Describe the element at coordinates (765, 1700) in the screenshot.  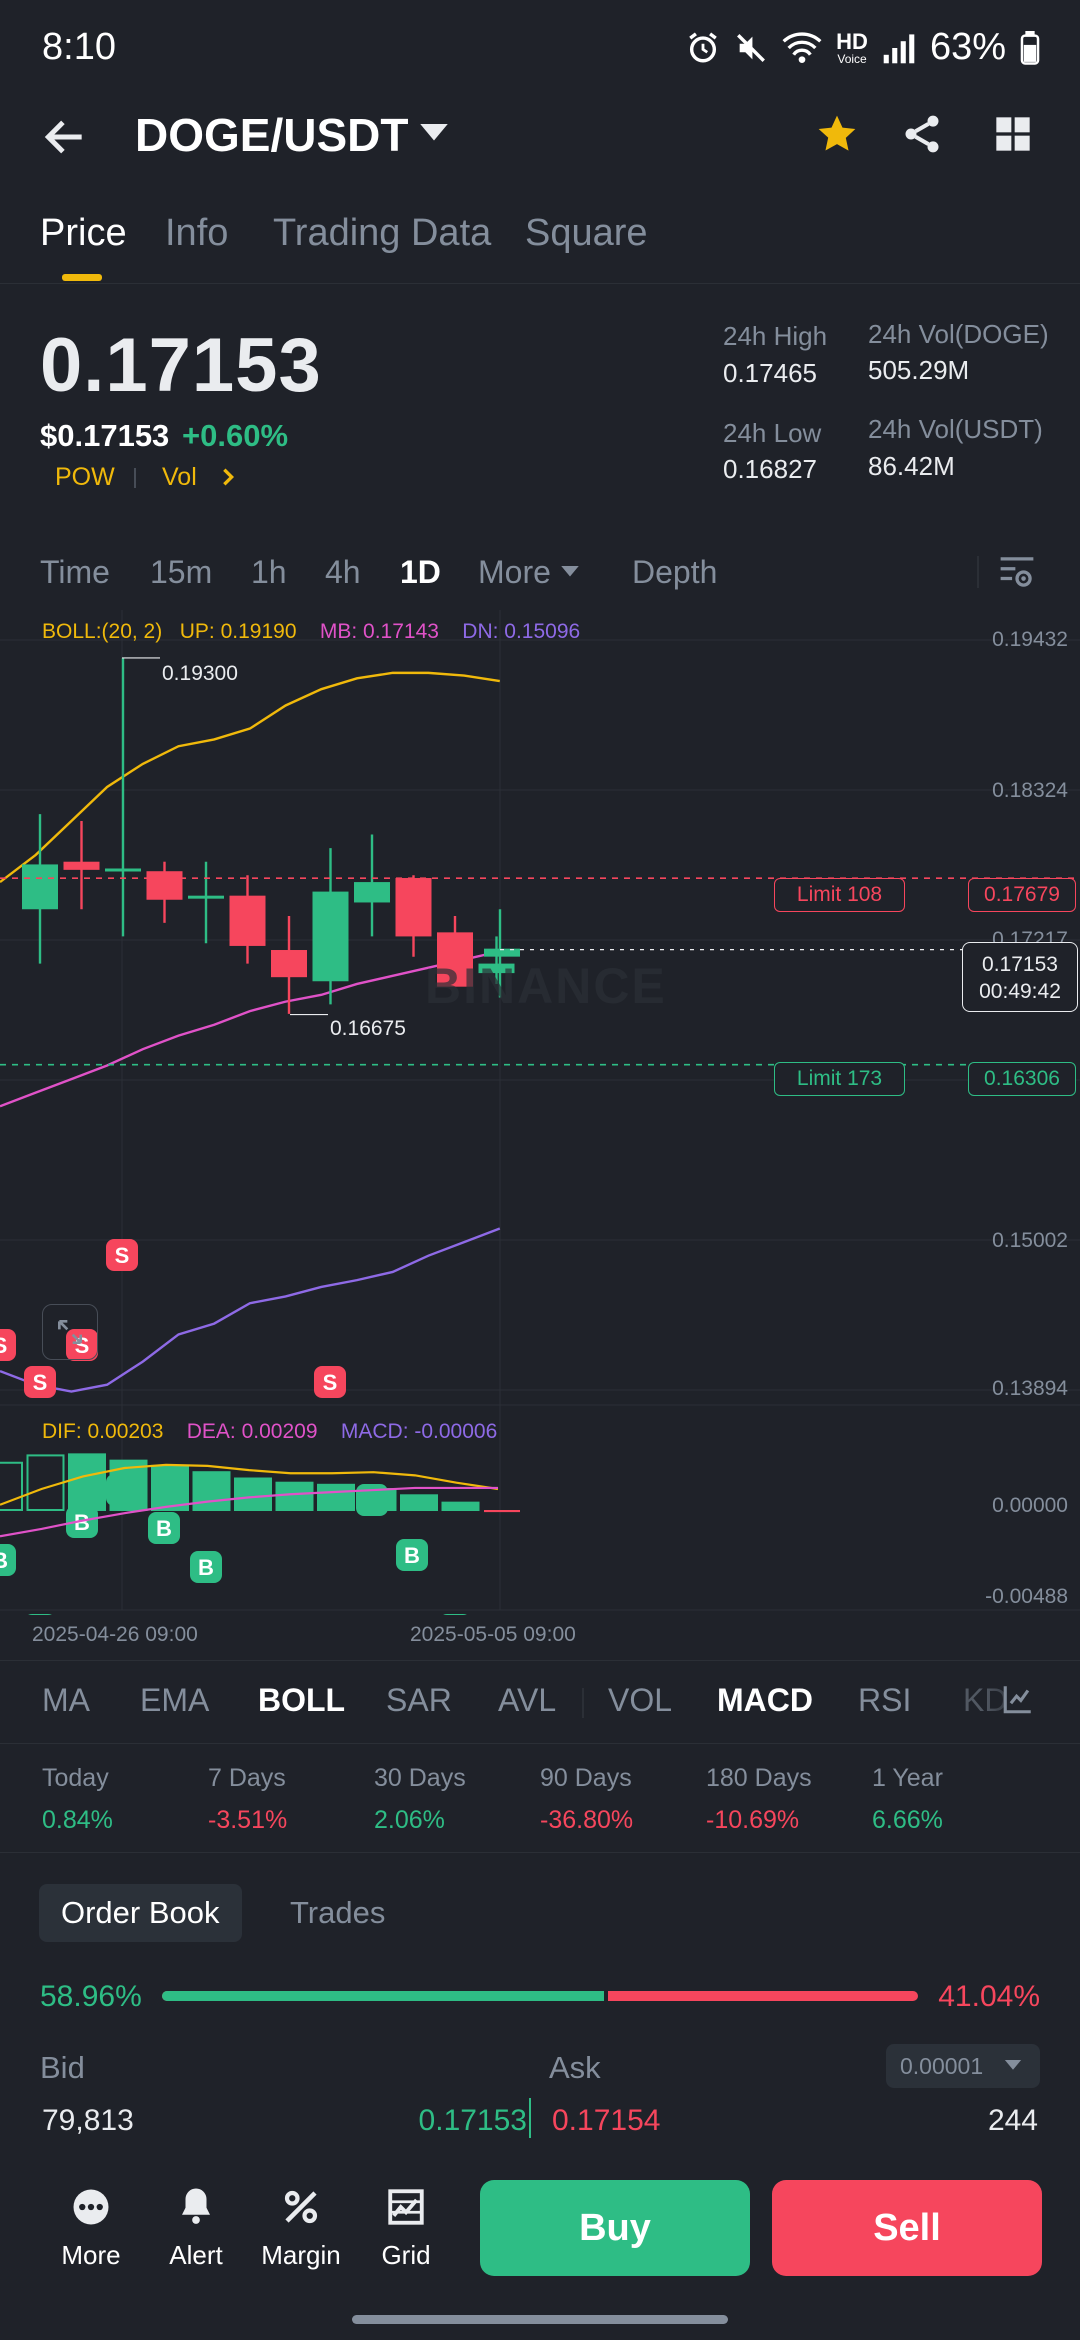
I see `indicator-macd: MACD` at that location.